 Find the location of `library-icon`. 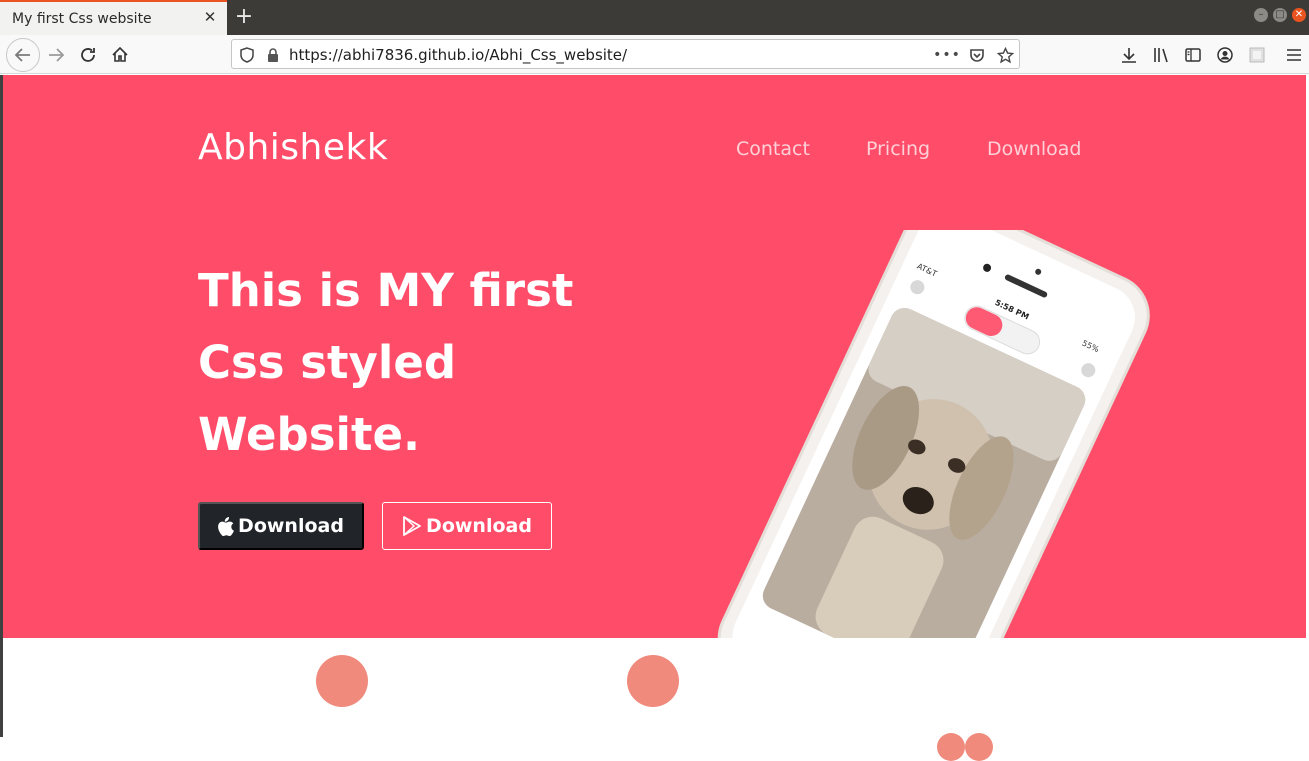

library-icon is located at coordinates (1161, 55).